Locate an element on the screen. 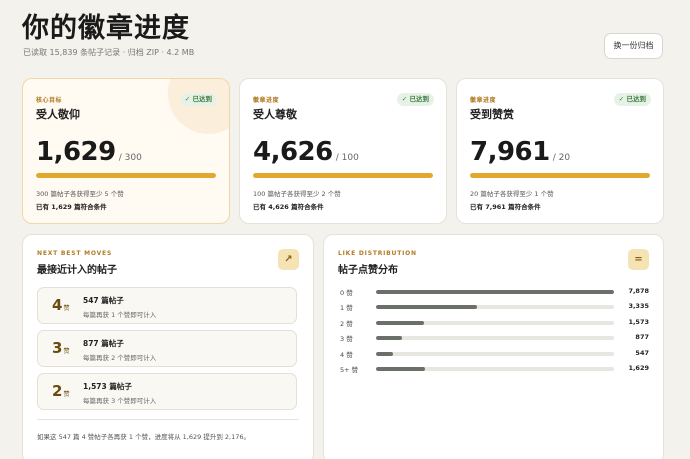 Image resolution: width=690 pixels, height=459 pixels. stat-badge-name: 受人敬仰 is located at coordinates (58, 114).